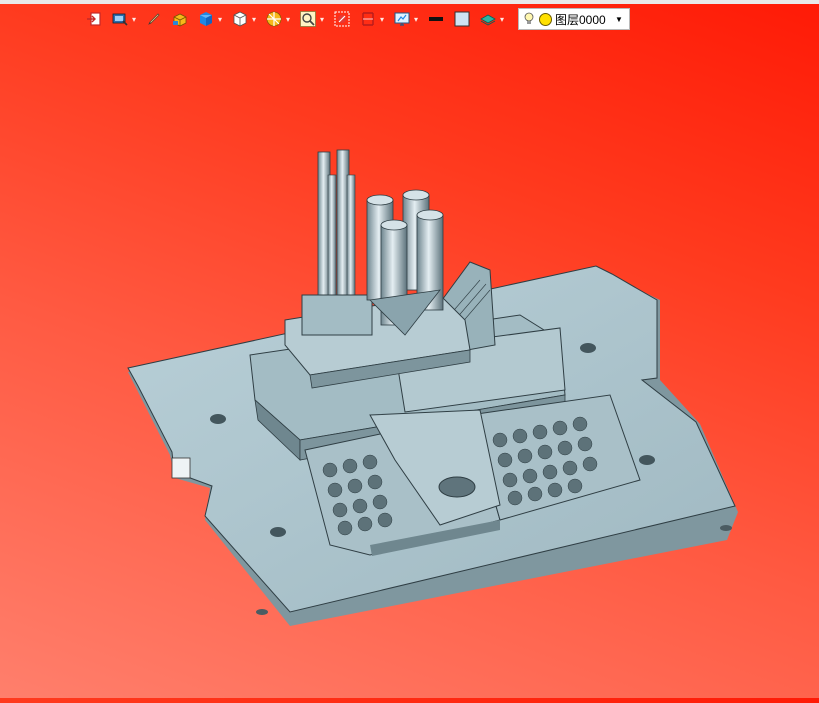  I want to click on shaded-cube-dropdown-icon: ▾, so click(220, 19).